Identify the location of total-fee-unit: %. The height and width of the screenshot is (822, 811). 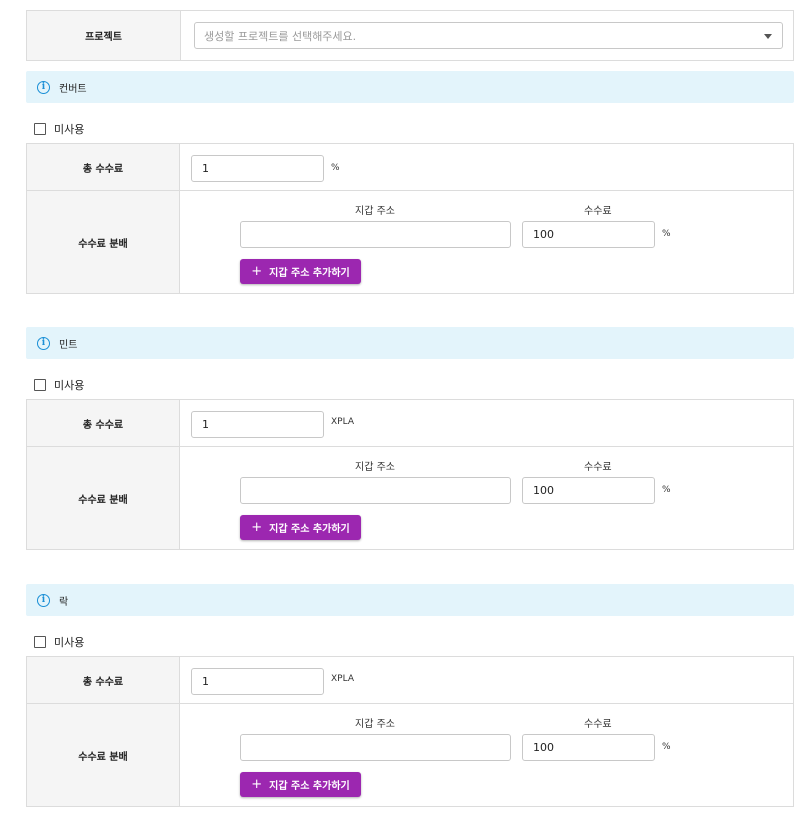
(335, 168).